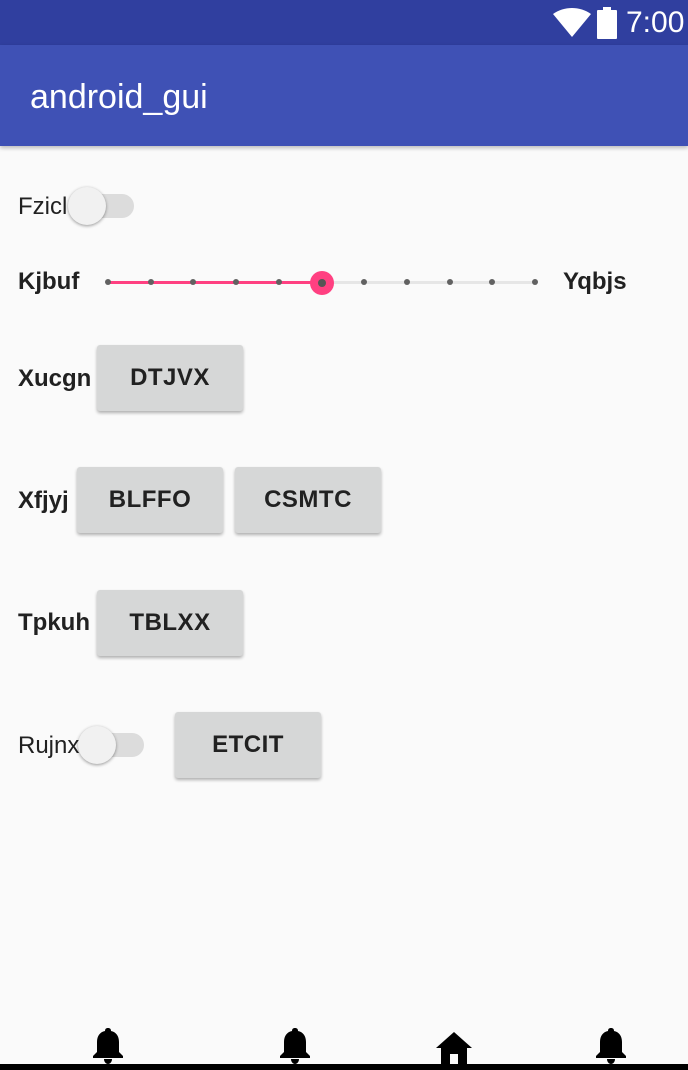  I want to click on rujnx-label: Rujnx, so click(49, 745).